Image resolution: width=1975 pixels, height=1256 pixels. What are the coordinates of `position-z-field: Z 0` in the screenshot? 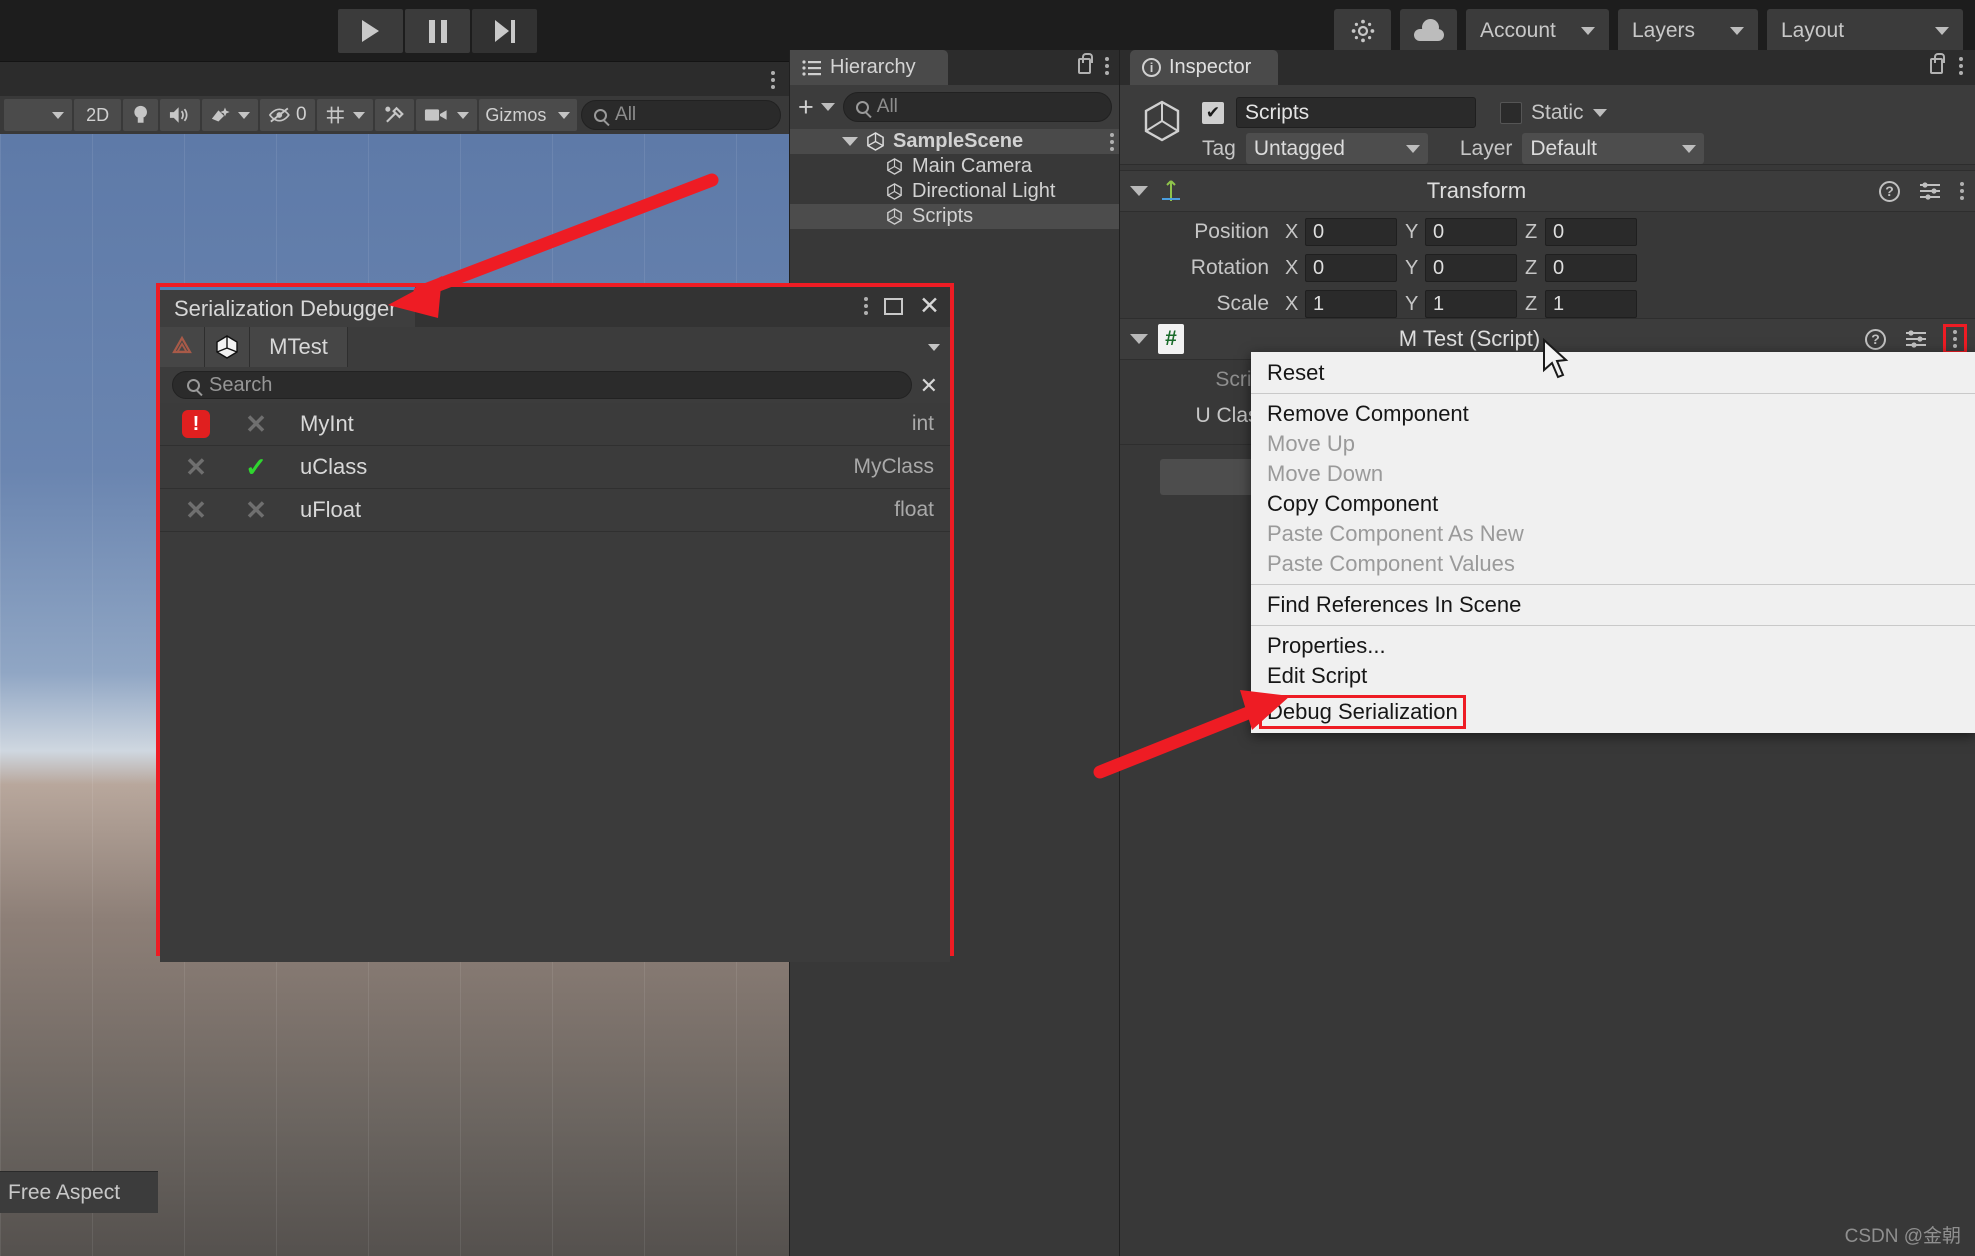 It's located at (1581, 232).